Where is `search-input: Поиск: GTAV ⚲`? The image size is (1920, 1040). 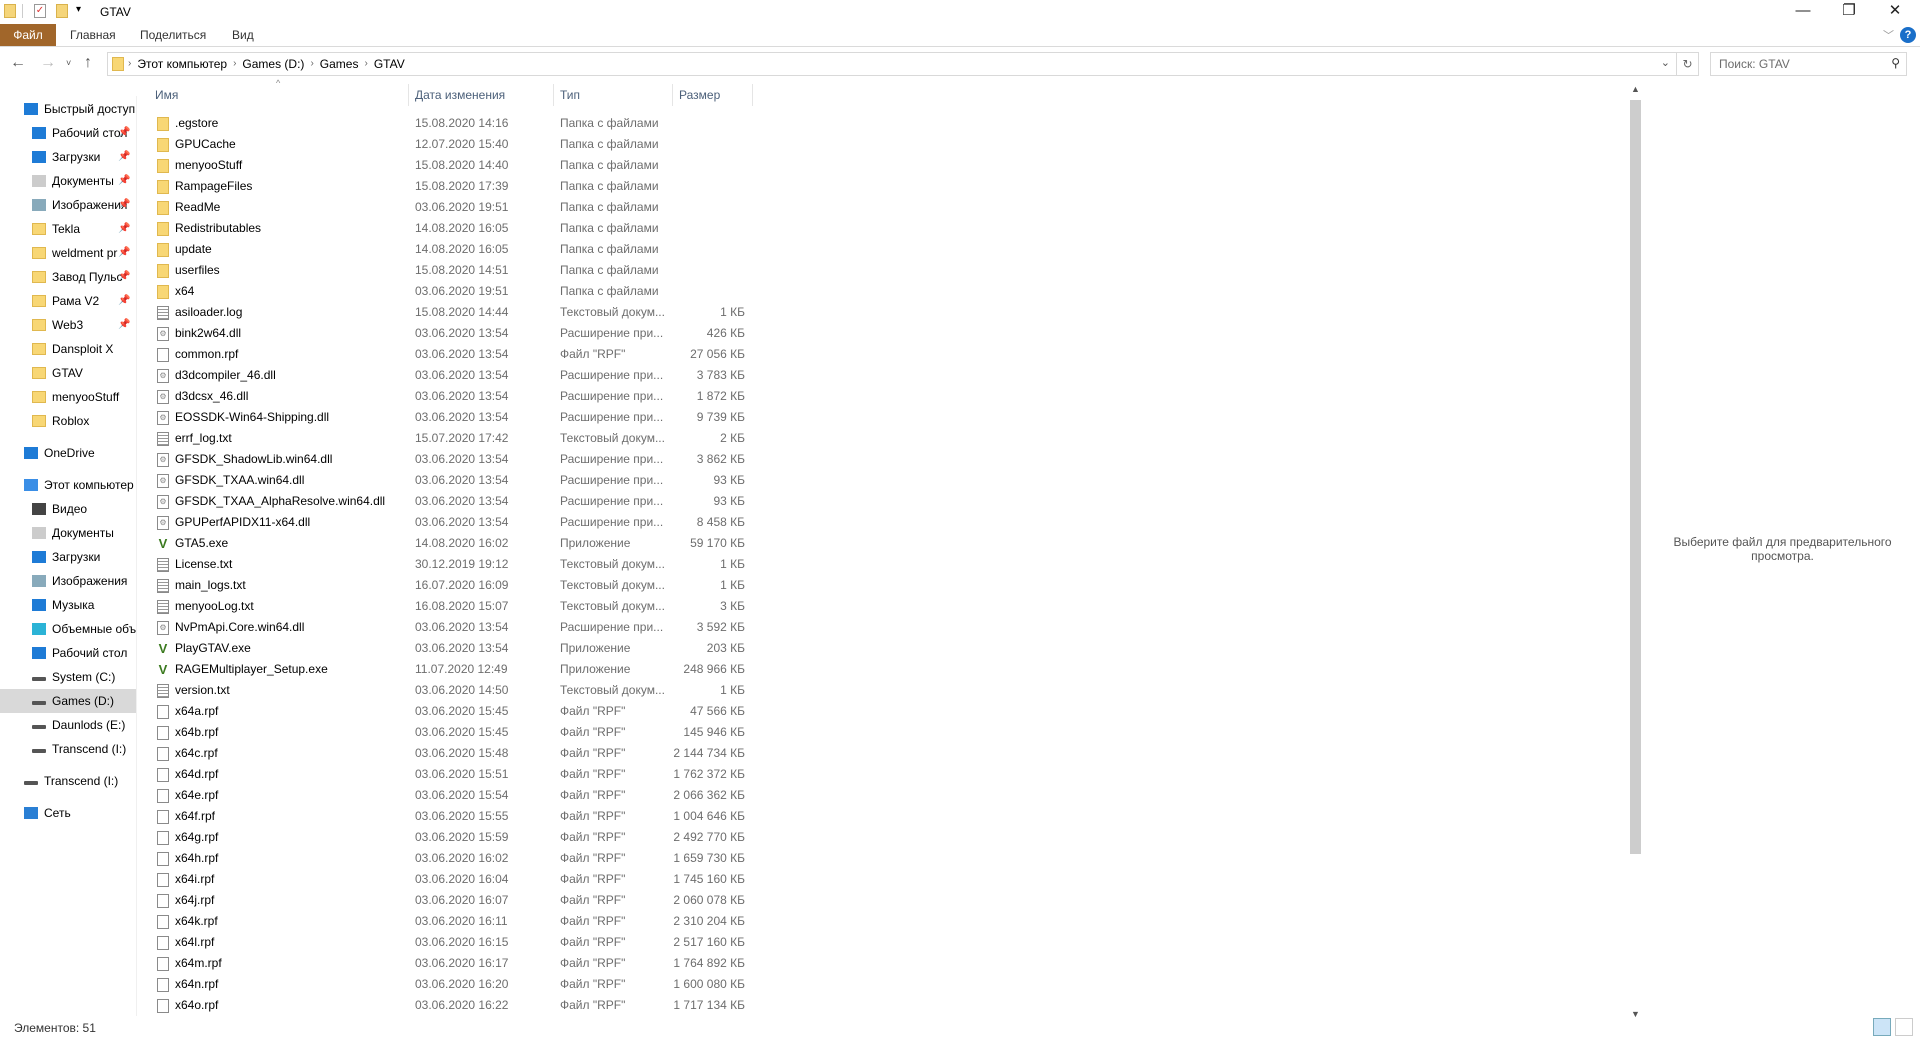
search-input: Поиск: GTAV ⚲ is located at coordinates (1808, 64).